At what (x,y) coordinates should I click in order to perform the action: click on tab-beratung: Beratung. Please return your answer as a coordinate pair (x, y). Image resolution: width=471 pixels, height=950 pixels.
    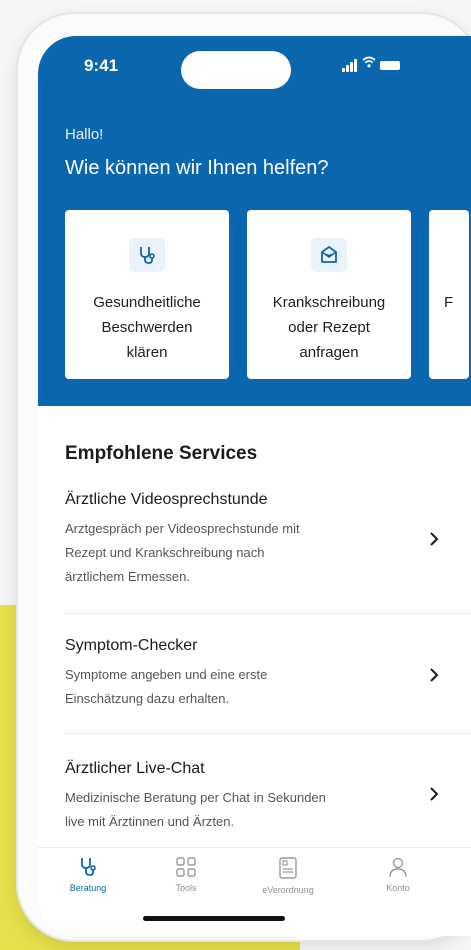
    Looking at the image, I should click on (88, 874).